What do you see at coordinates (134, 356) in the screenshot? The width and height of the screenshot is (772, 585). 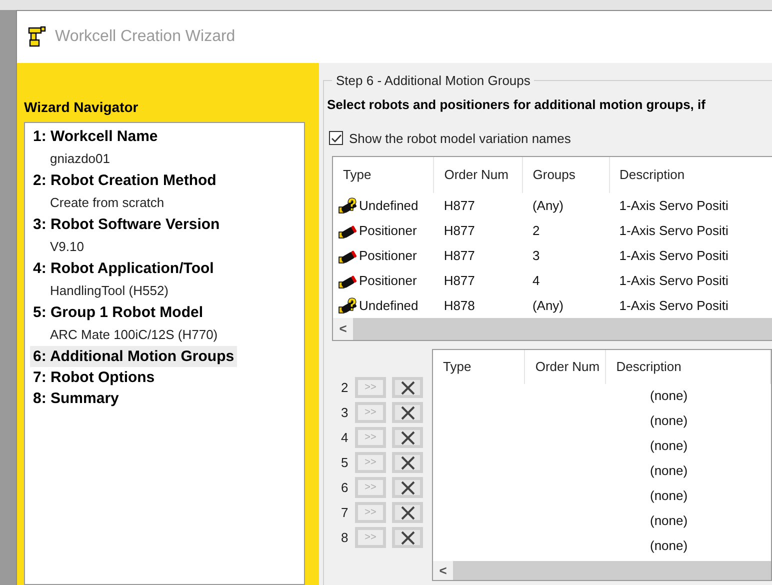 I see `navigator-step: 6: Additional Motion Groups` at bounding box center [134, 356].